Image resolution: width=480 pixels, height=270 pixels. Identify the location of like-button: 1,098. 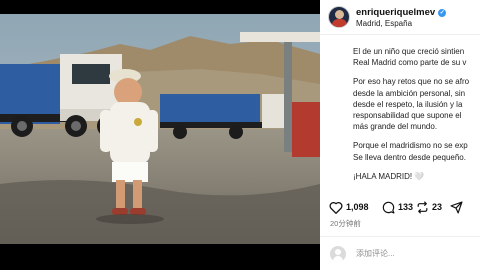
(349, 207).